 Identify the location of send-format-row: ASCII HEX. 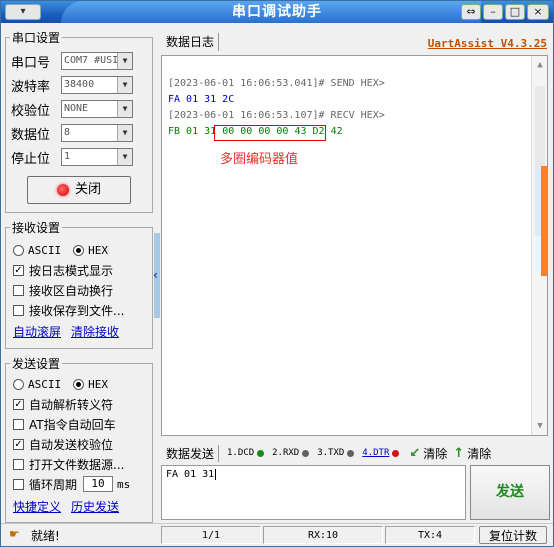
(60, 384).